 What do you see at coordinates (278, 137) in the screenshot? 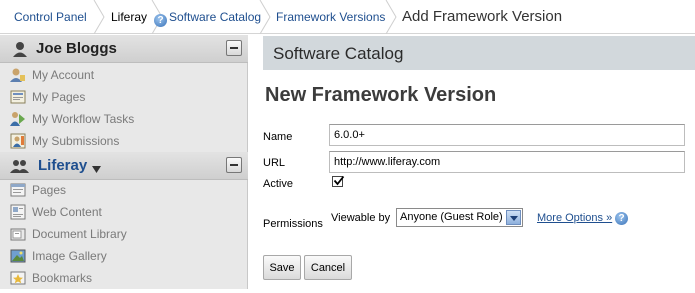
I see `name-label: Name` at bounding box center [278, 137].